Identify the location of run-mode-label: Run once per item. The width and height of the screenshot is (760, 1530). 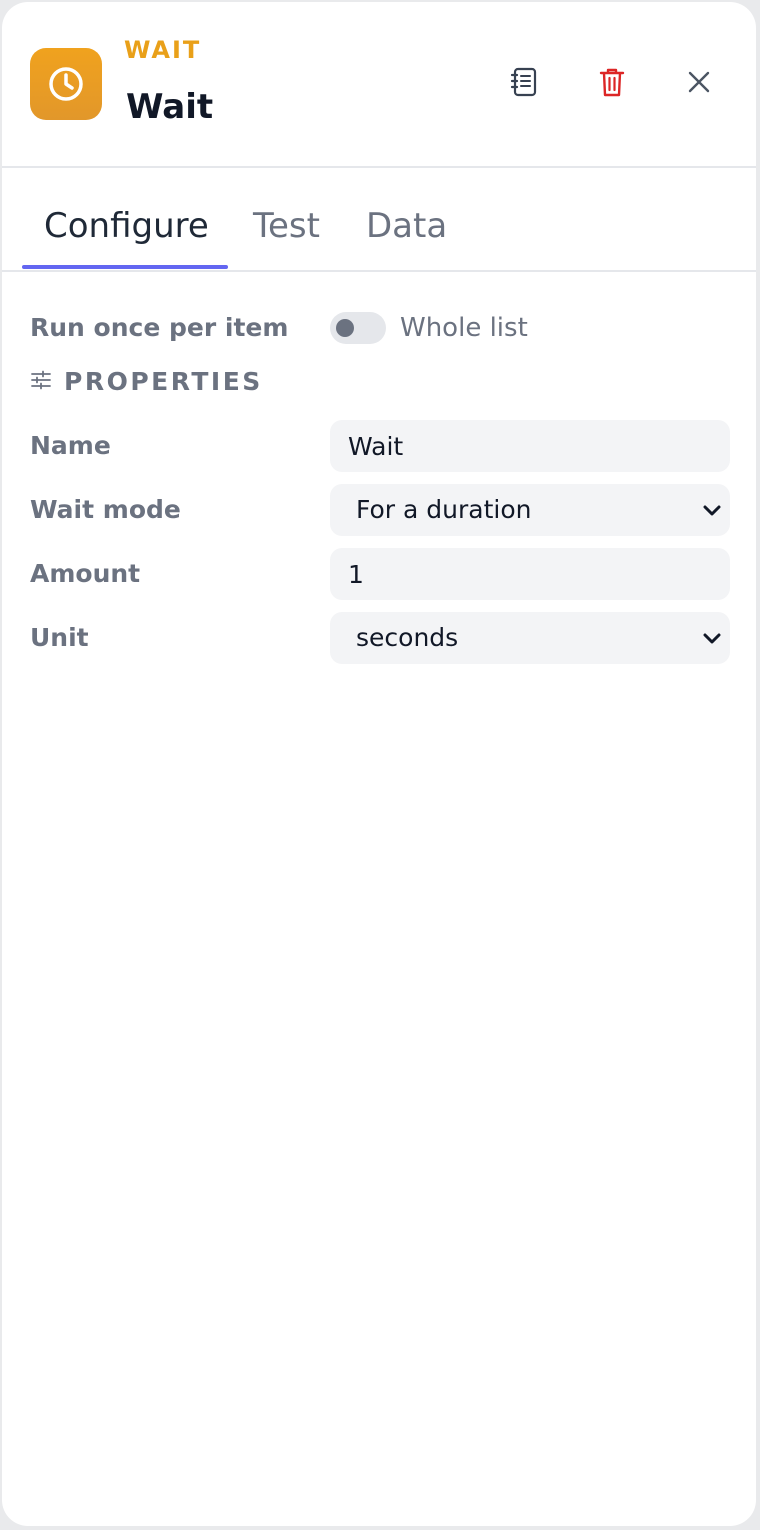
(159, 327).